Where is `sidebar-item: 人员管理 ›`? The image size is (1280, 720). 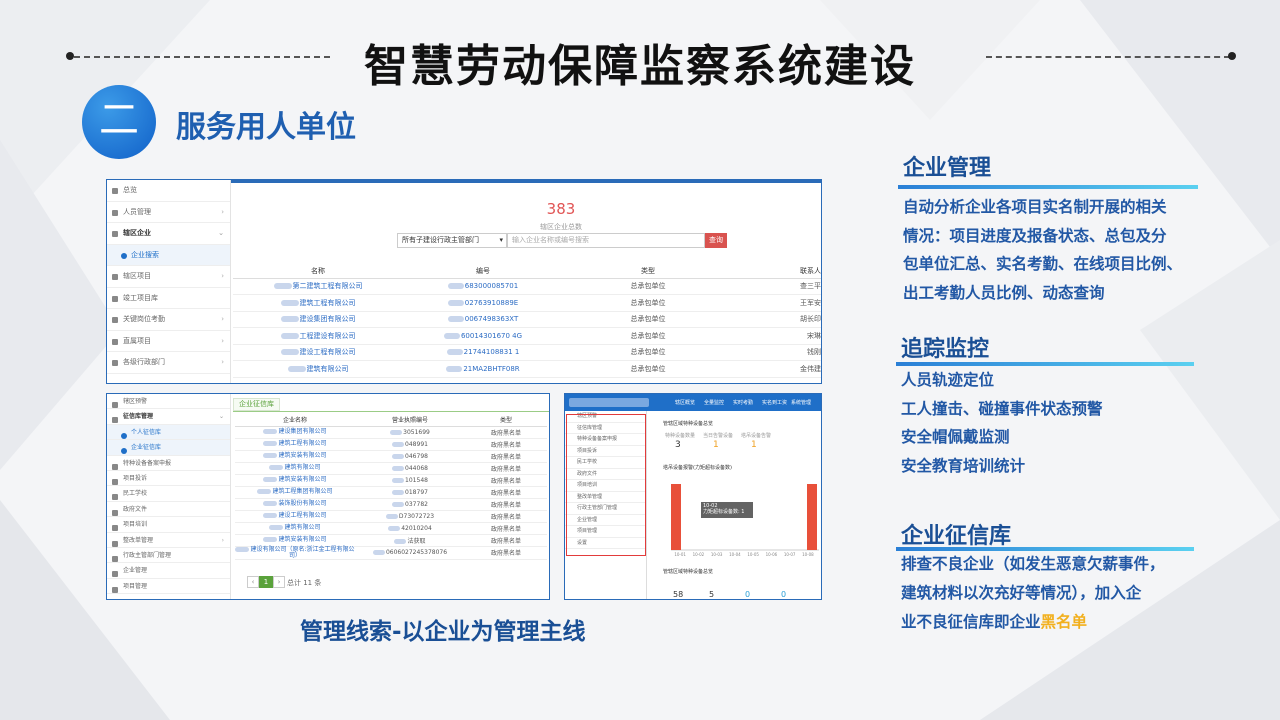
sidebar-item: 人员管理 › is located at coordinates (168, 212).